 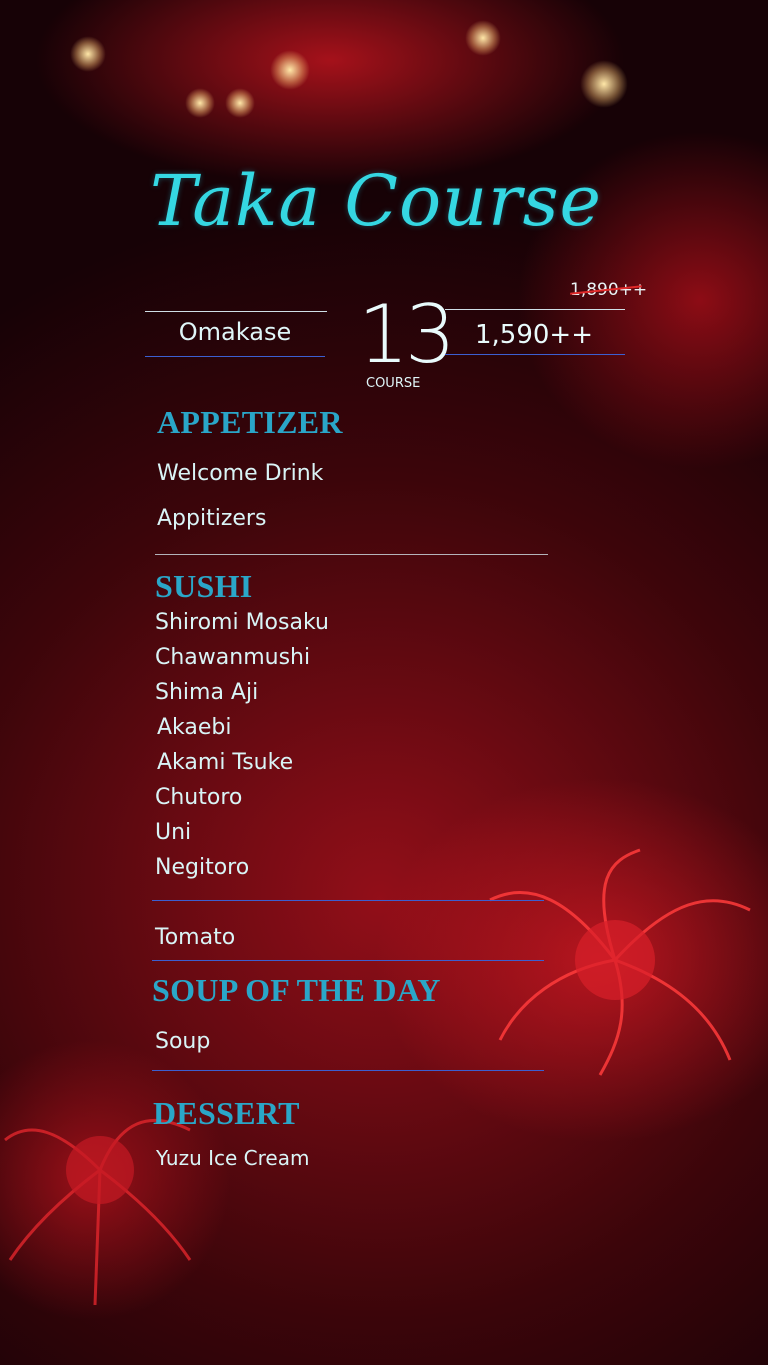 I want to click on section-title-appetizer: APPETIZER, so click(x=250, y=422).